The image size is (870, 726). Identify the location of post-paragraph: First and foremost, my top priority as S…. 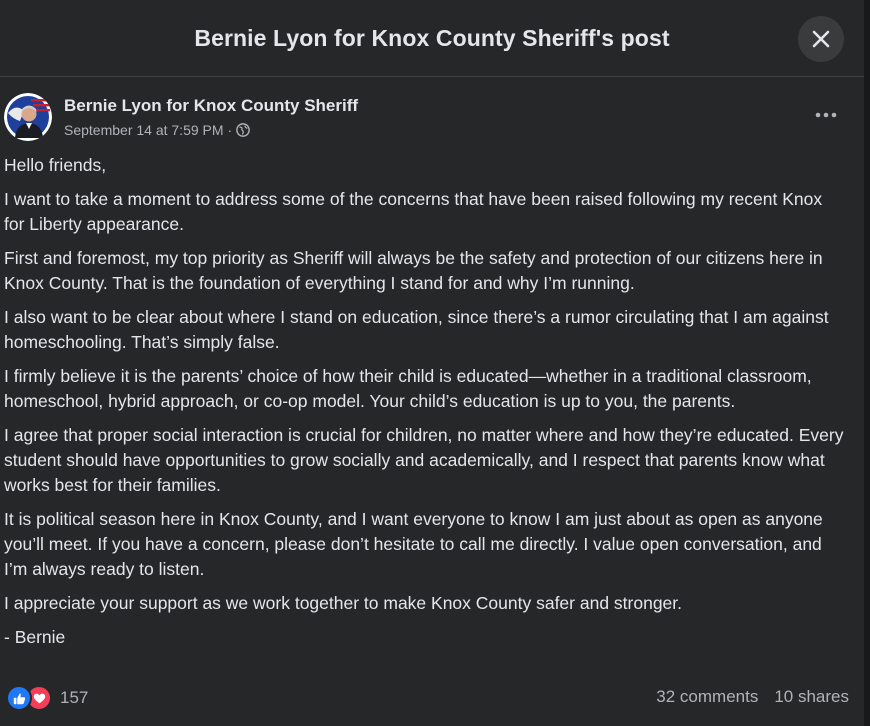
(413, 270).